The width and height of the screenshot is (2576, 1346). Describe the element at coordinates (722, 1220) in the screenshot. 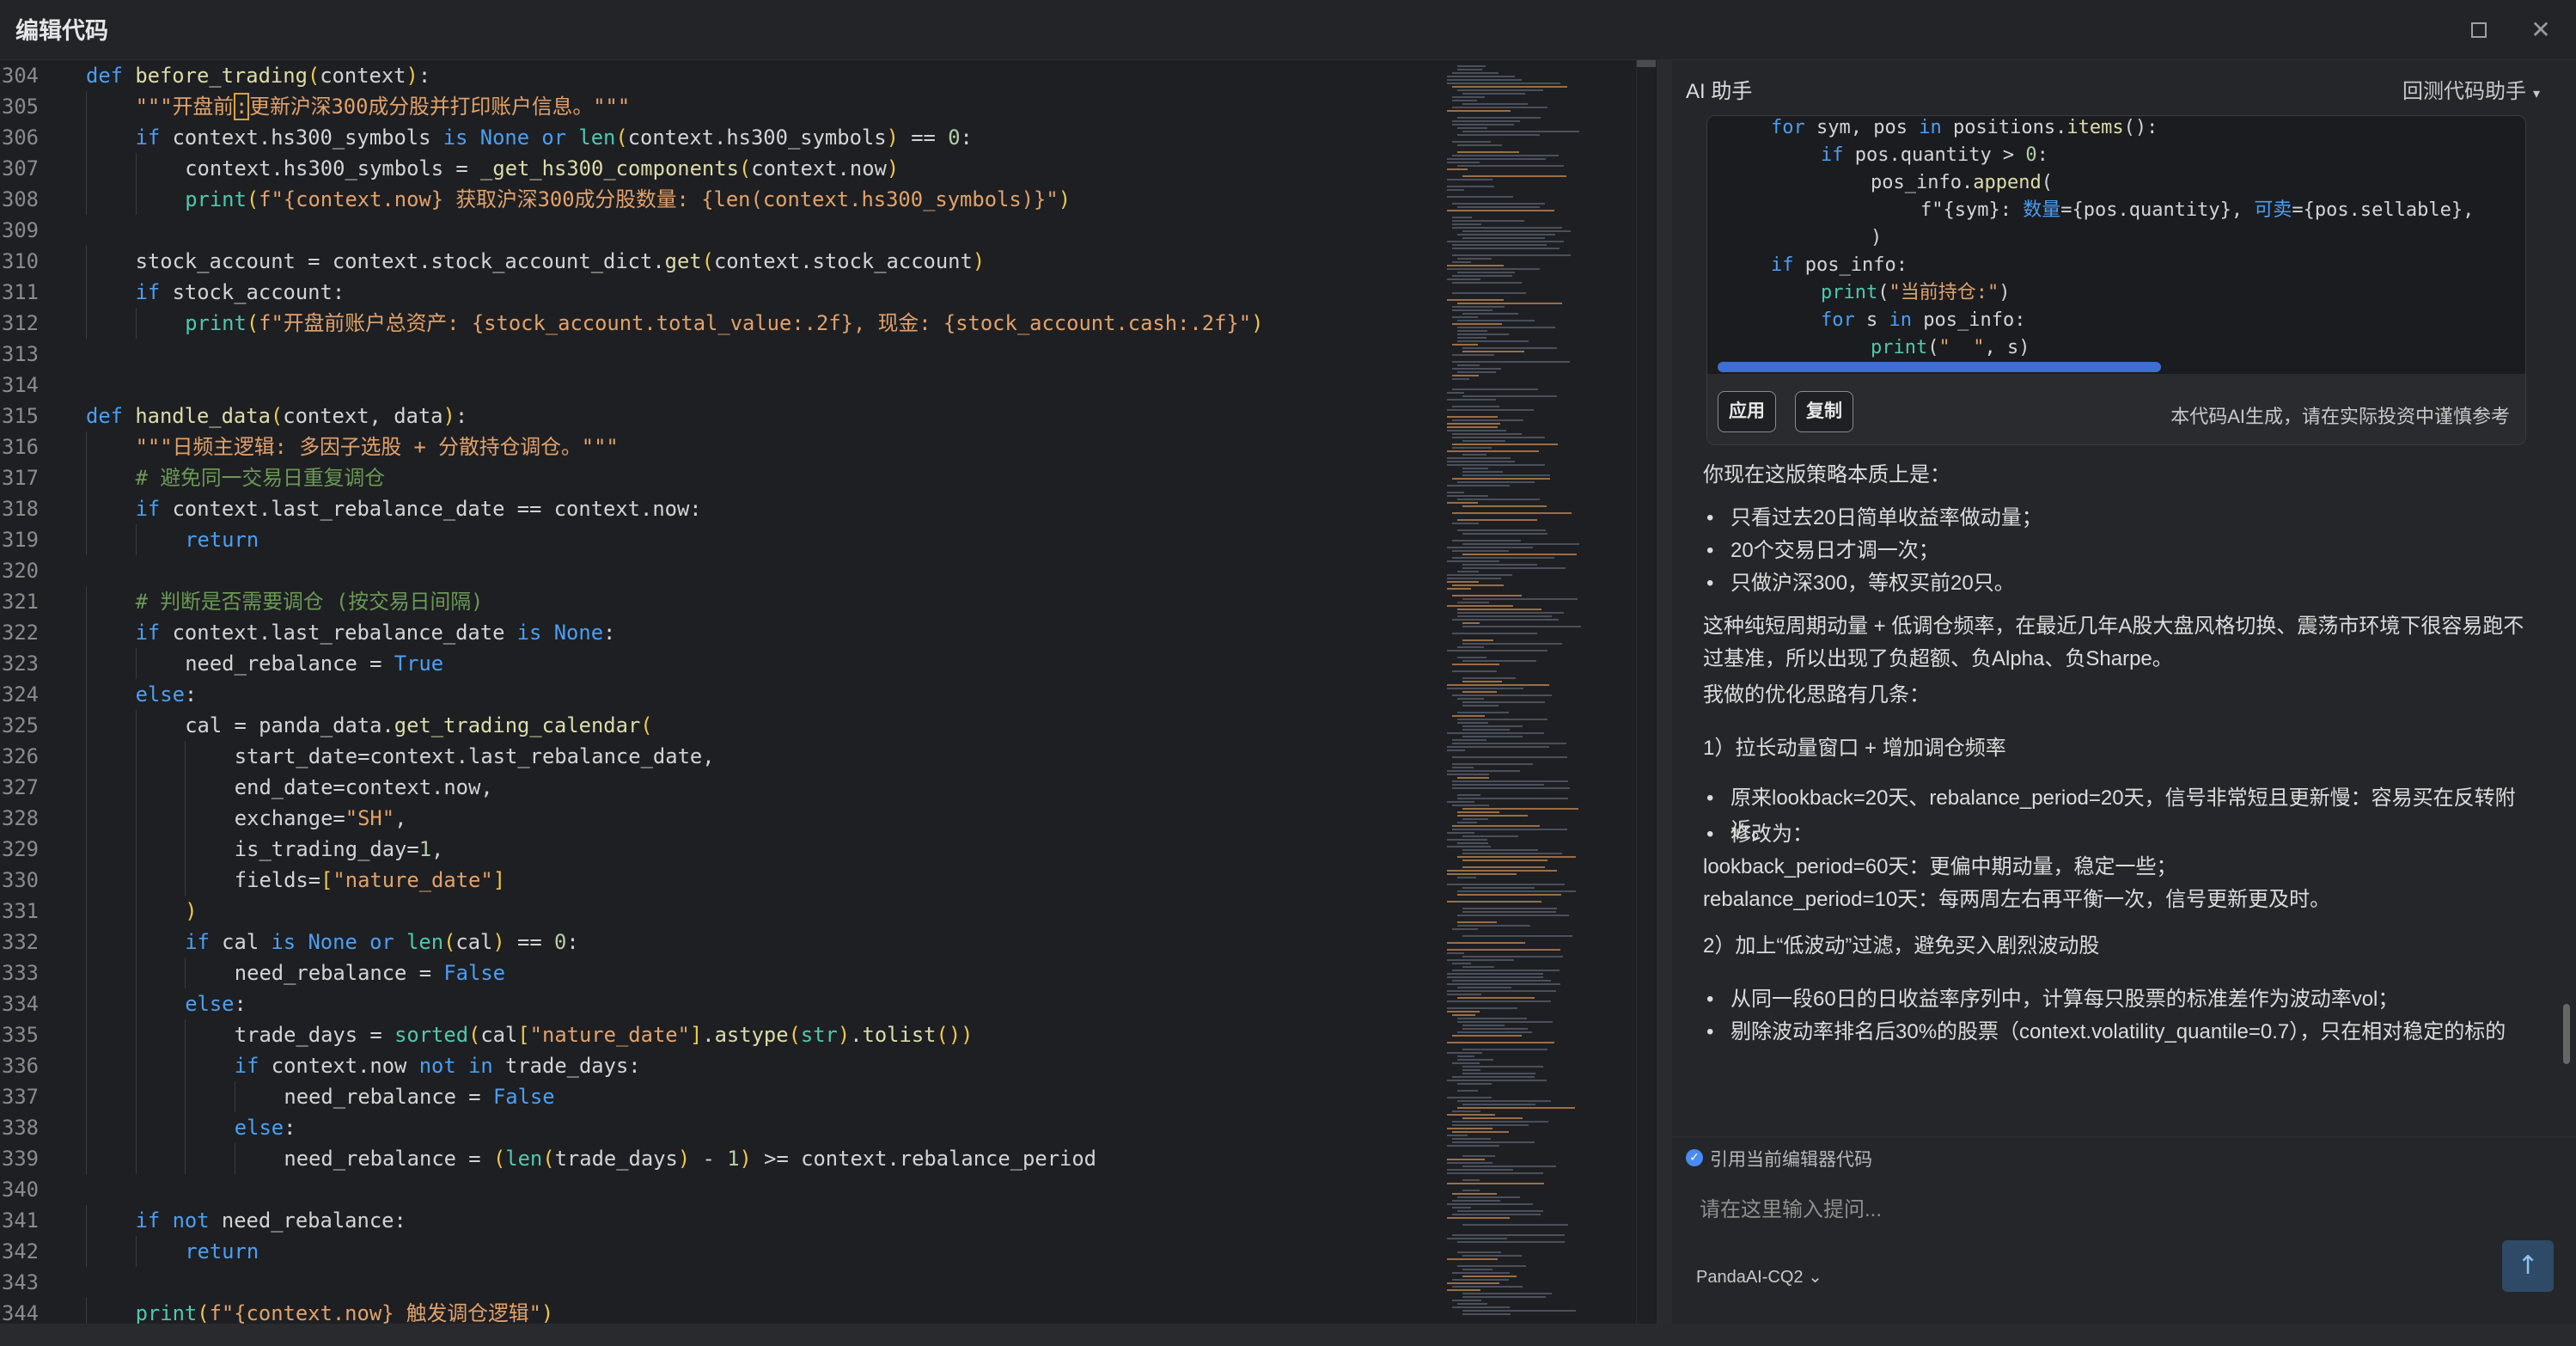

I see `code-line: 341 if not need_rebalance:` at that location.